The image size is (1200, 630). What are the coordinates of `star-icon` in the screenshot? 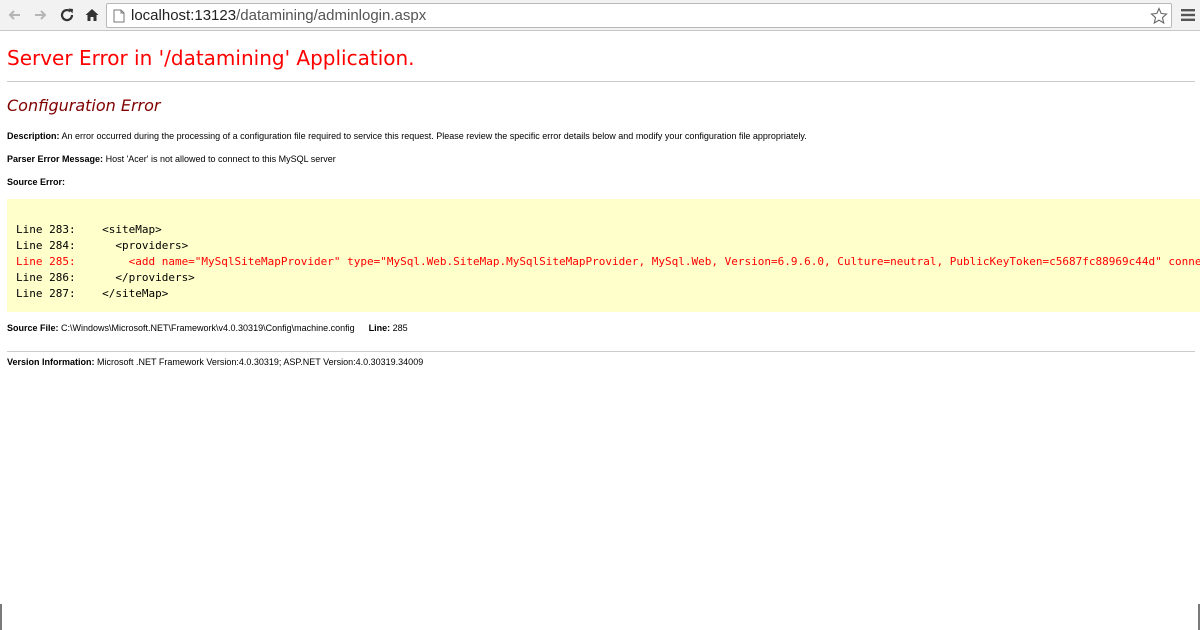 It's located at (1159, 16).